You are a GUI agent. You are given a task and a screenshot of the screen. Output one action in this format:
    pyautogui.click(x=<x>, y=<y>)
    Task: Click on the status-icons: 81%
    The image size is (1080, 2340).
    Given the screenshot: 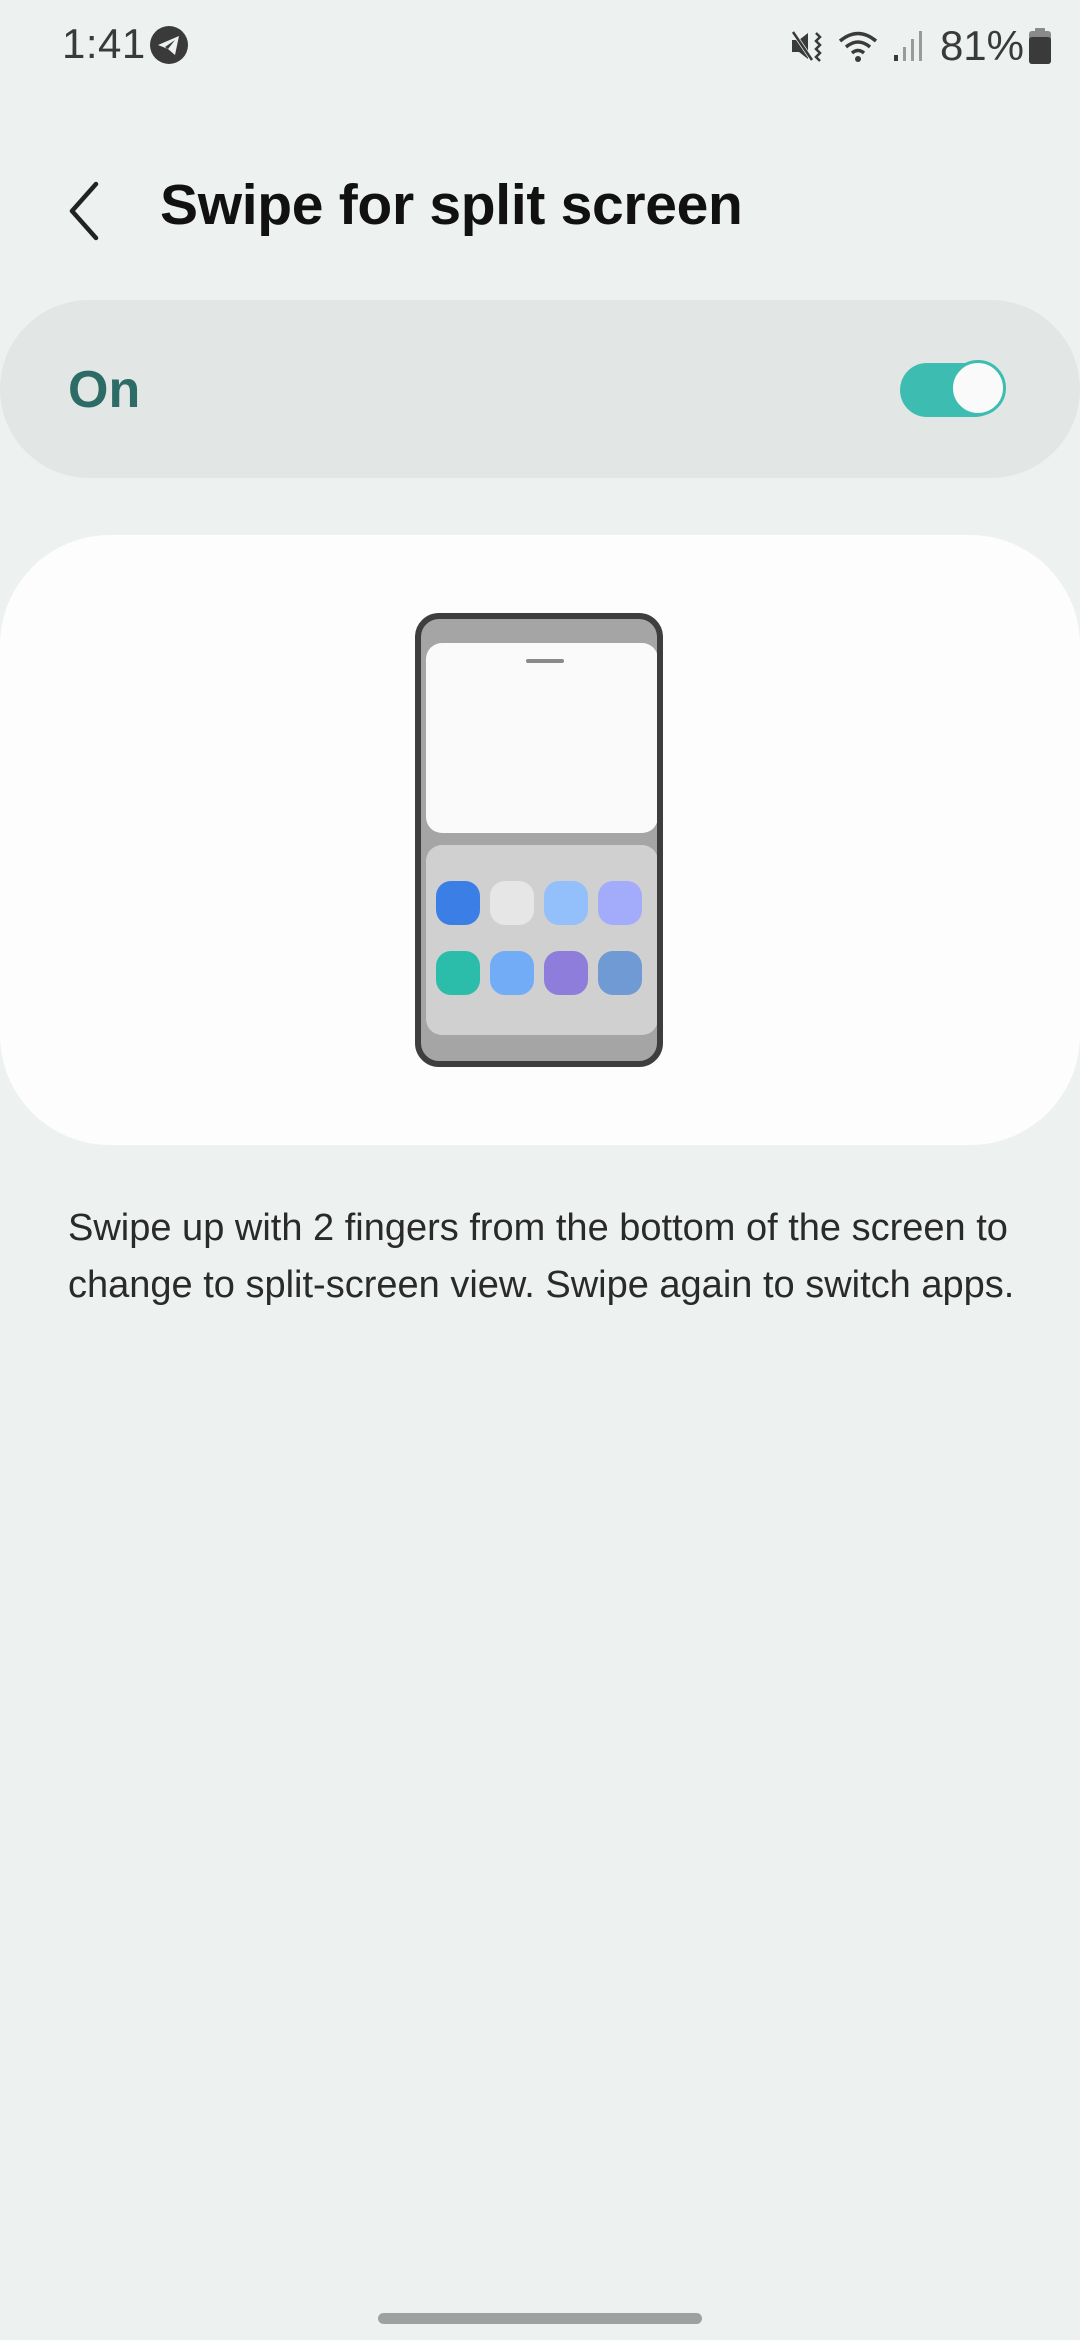 What is the action you would take?
    pyautogui.click(x=921, y=46)
    